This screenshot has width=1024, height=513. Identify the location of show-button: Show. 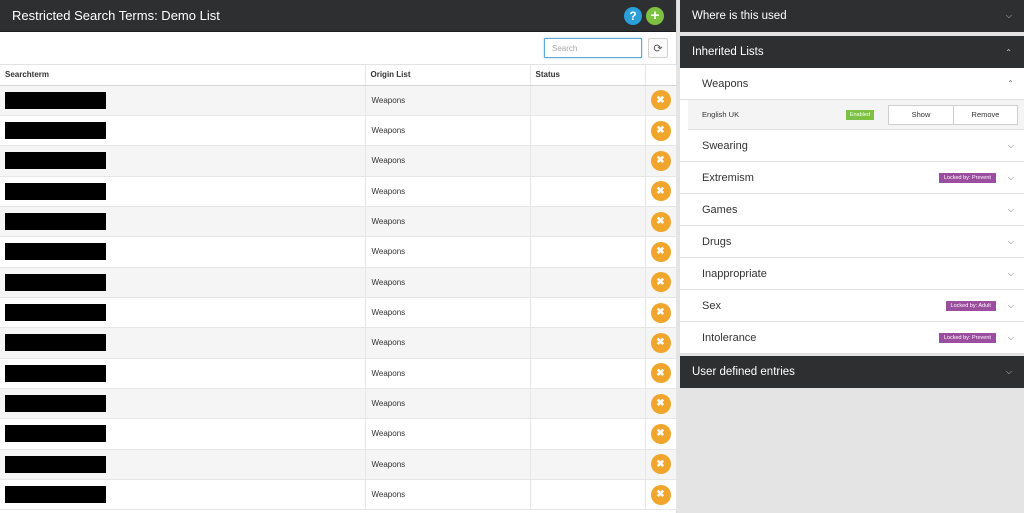
(921, 114).